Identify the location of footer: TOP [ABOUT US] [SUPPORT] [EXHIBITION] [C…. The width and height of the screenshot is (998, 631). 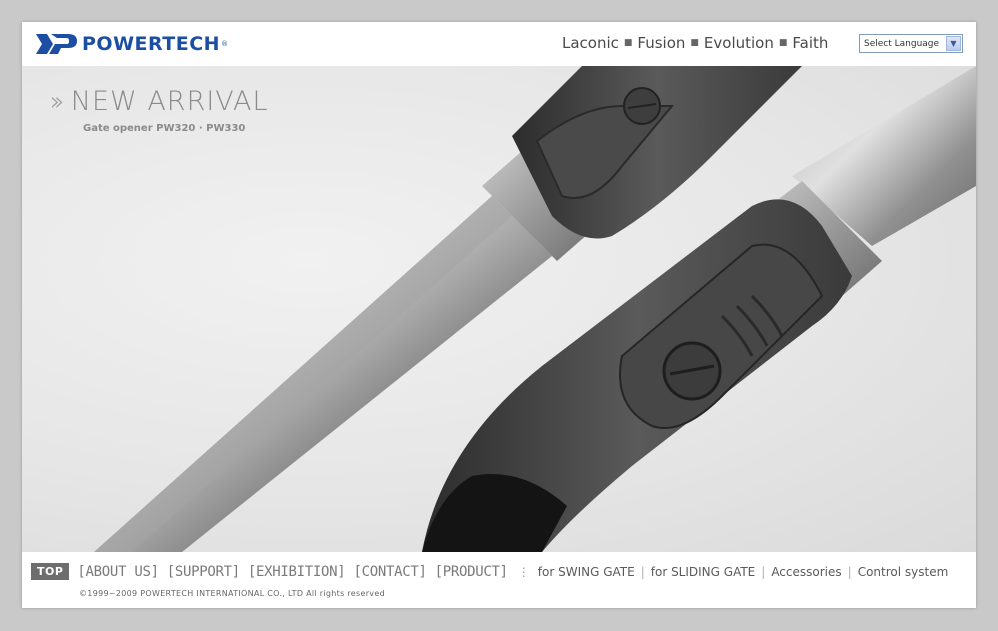
(499, 580).